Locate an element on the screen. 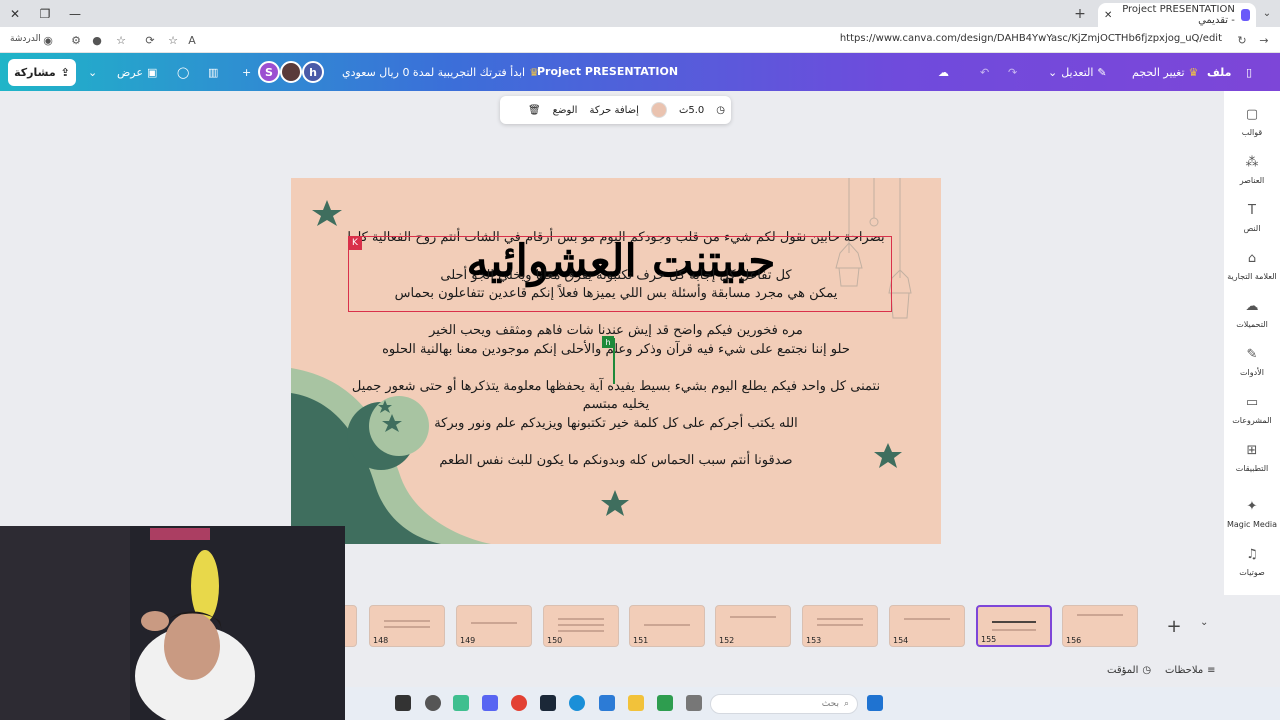  sidebar-item-tools: ✎ الأدوات is located at coordinates (1252, 362).